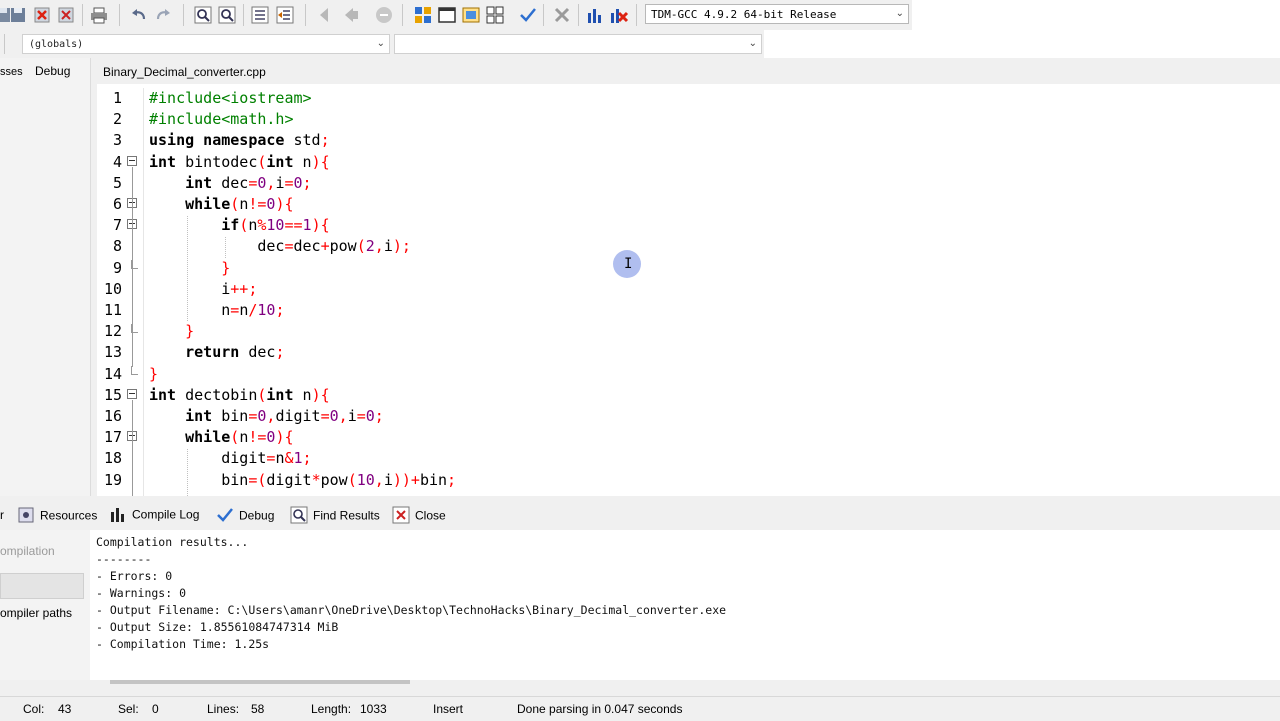 Image resolution: width=1280 pixels, height=721 pixels. I want to click on undo-icon, so click(139, 15).